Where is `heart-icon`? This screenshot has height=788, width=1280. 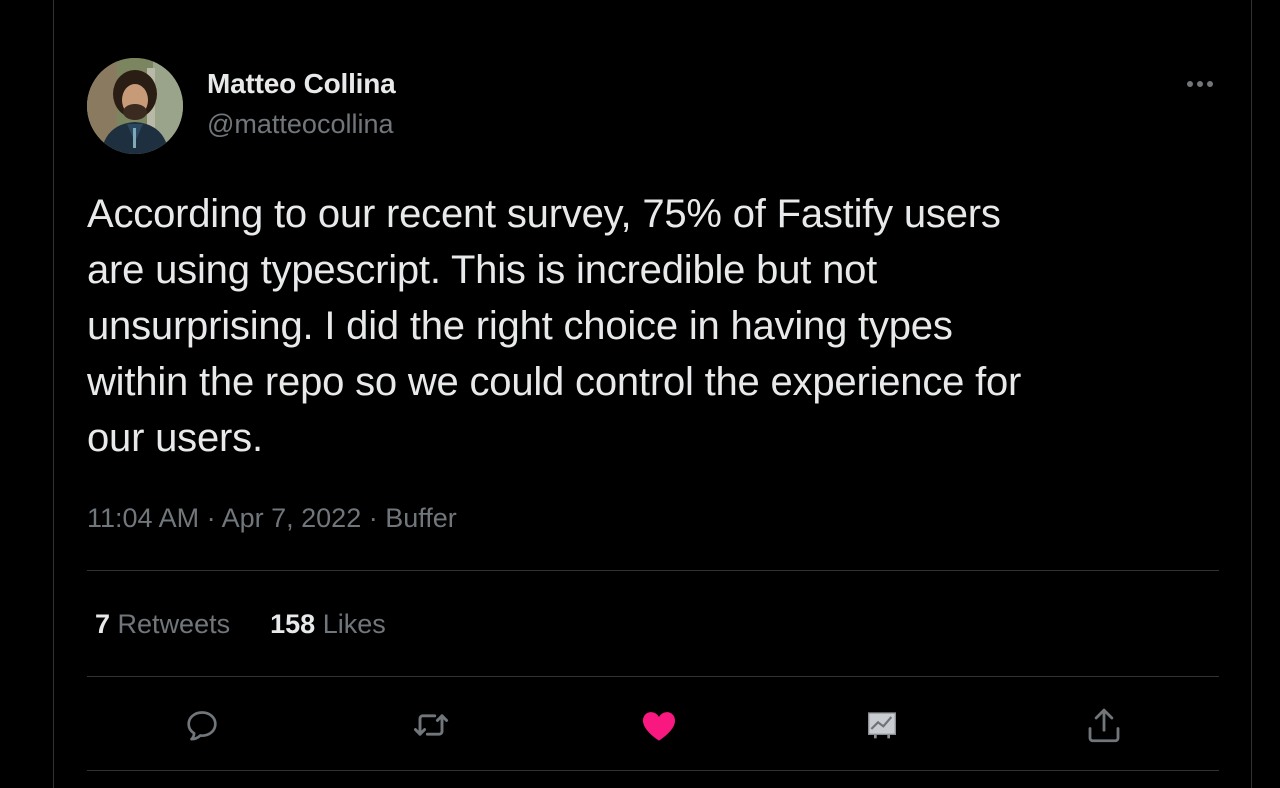 heart-icon is located at coordinates (659, 726).